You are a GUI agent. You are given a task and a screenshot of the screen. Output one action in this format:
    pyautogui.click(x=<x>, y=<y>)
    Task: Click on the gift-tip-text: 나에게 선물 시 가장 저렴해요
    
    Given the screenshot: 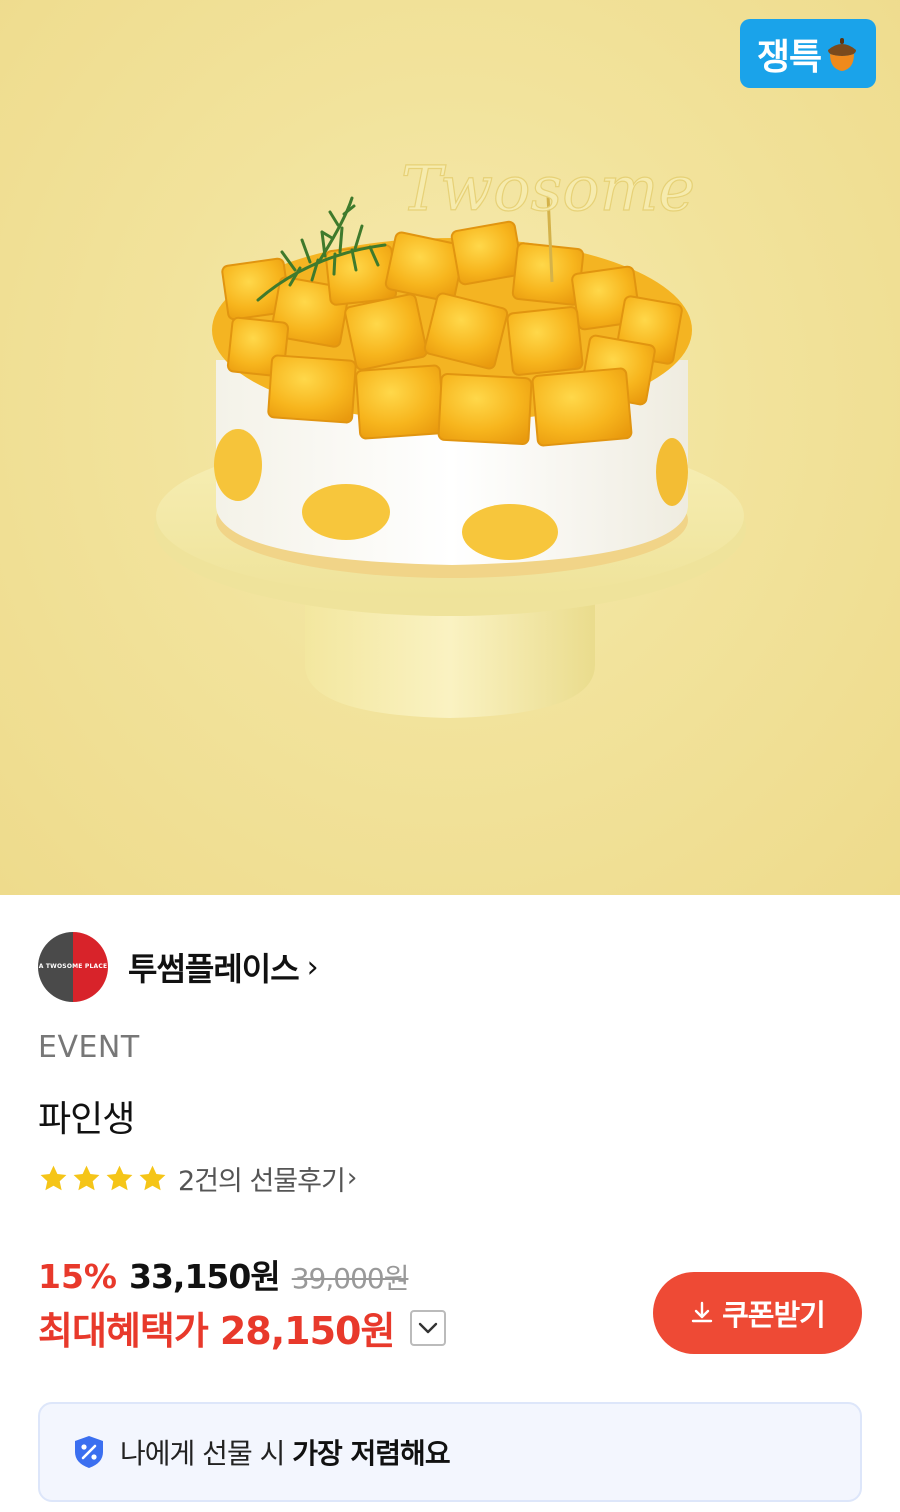 What is the action you would take?
    pyautogui.click(x=285, y=1452)
    